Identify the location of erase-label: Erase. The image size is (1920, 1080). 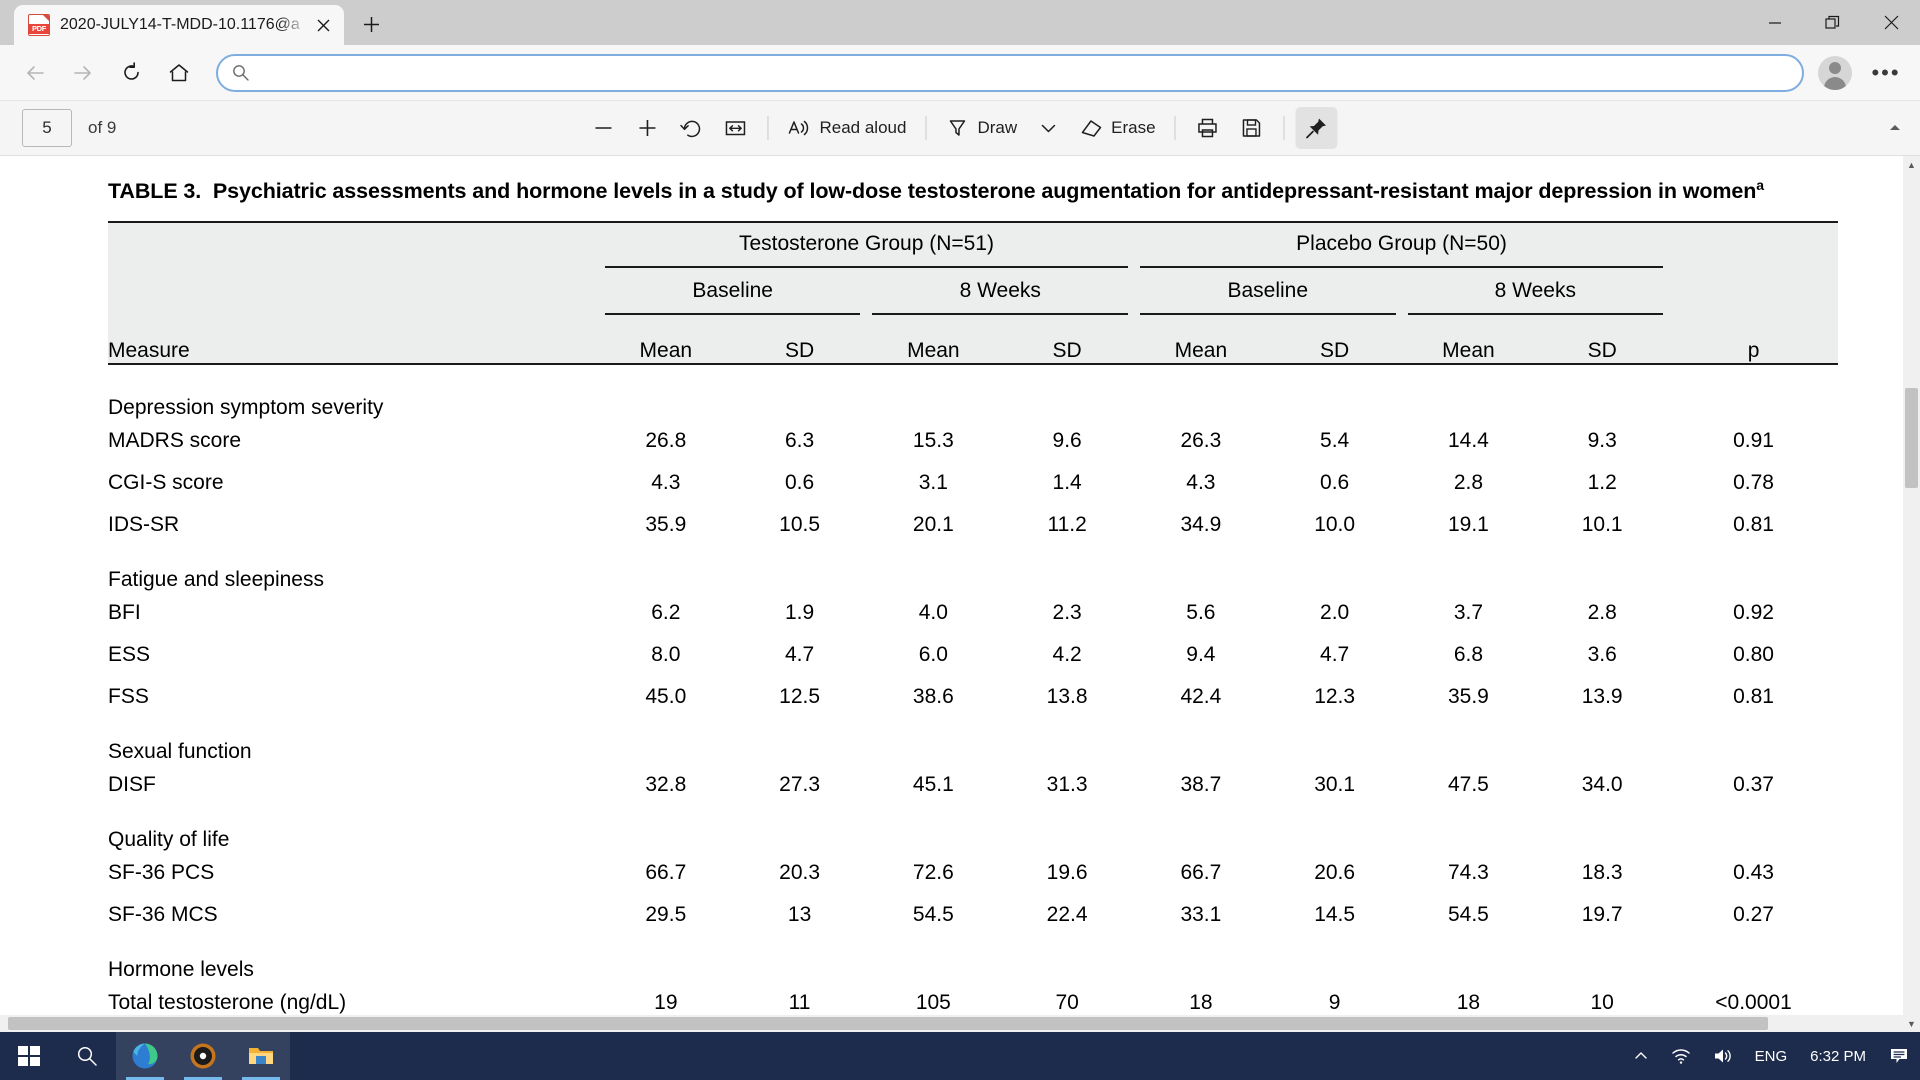
(1133, 127).